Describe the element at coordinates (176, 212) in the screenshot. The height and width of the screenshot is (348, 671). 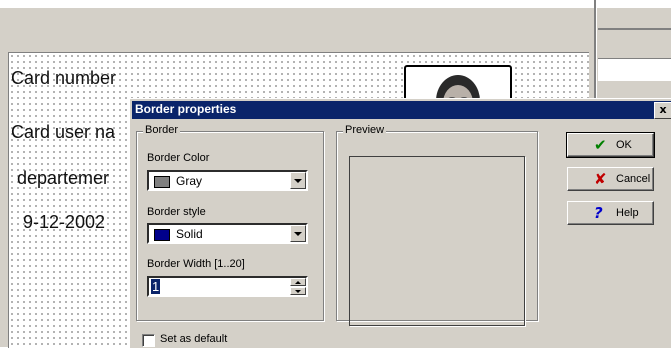
I see `border-style-label: Border style` at that location.